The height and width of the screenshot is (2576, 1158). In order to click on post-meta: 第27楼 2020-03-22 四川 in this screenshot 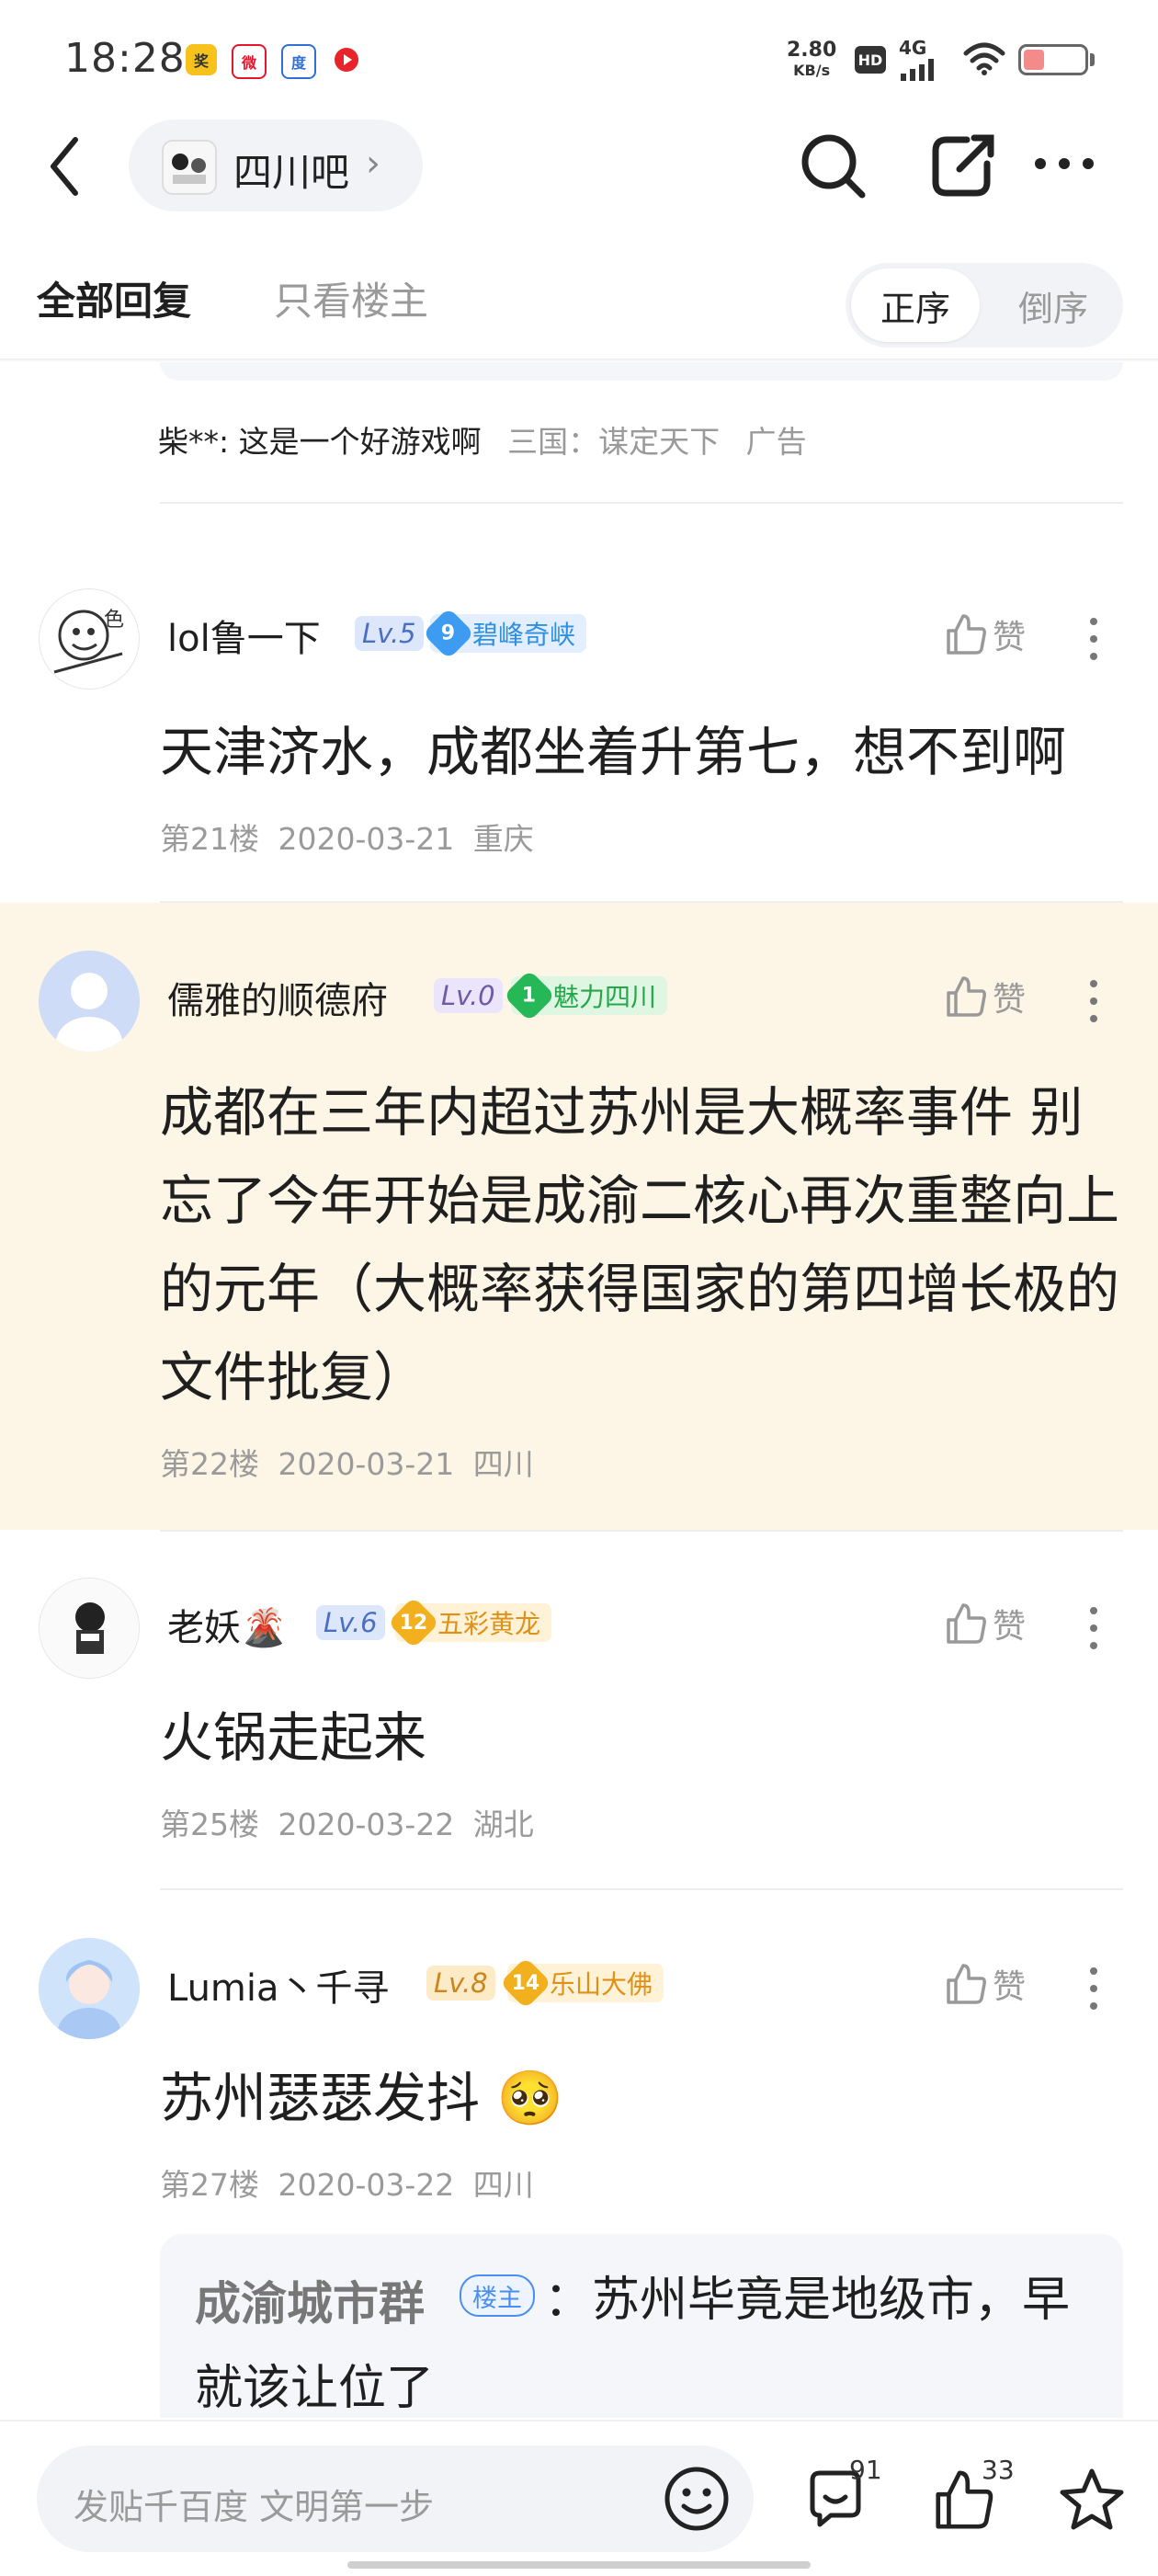, I will do `click(347, 2182)`.